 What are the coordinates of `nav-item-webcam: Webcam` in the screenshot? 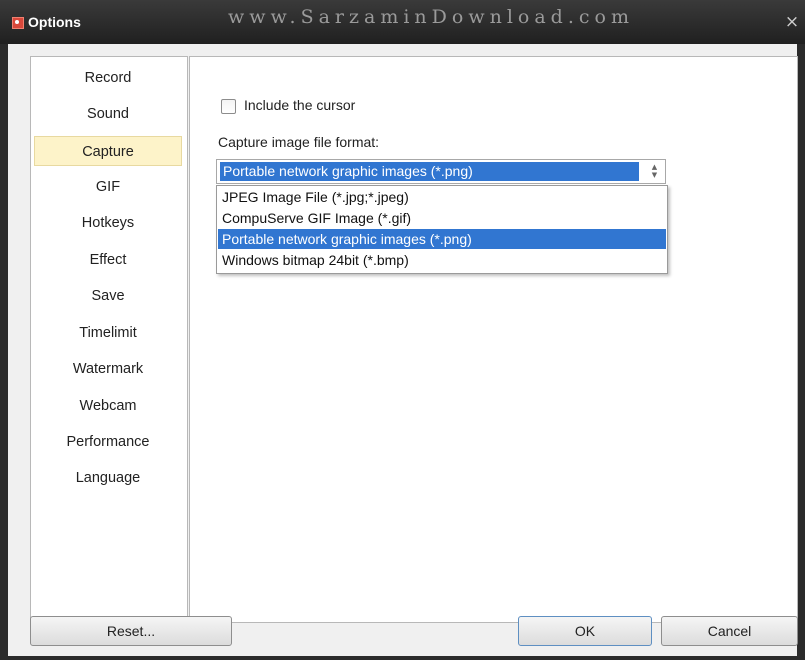 It's located at (108, 406).